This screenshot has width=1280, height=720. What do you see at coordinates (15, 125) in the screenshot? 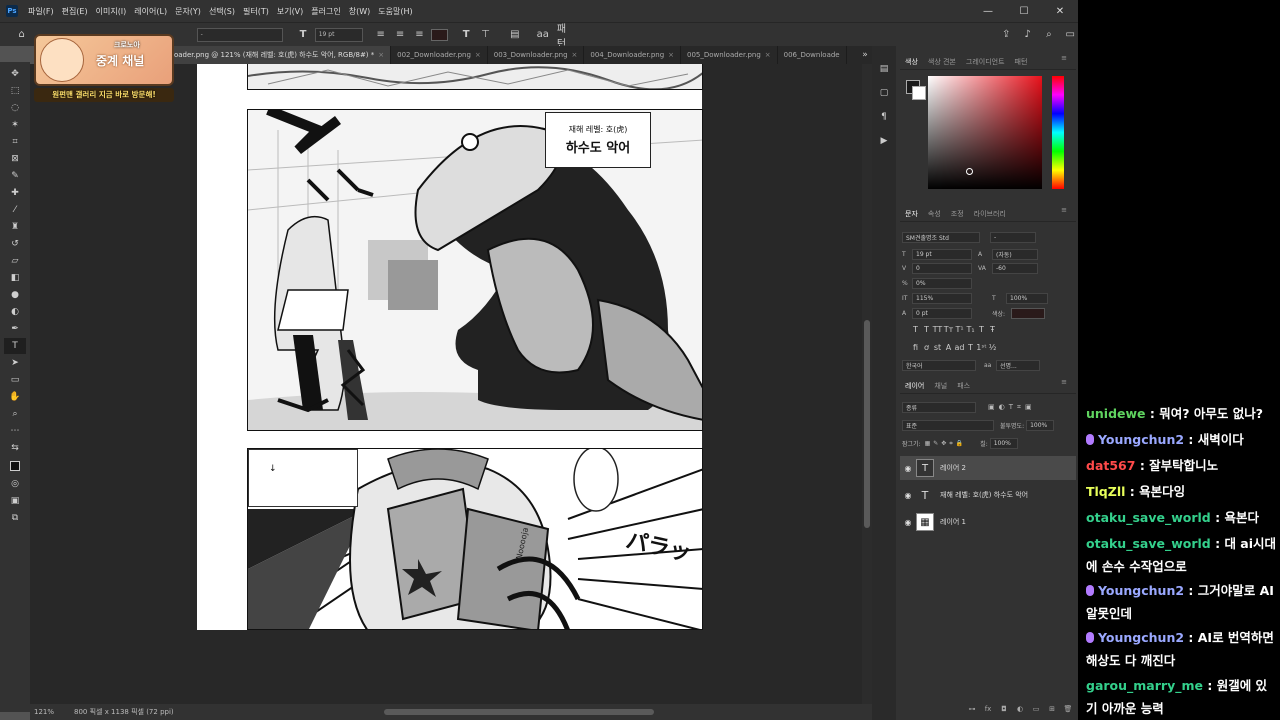
I see `magic-wand-tool-icon: ✶` at bounding box center [15, 125].